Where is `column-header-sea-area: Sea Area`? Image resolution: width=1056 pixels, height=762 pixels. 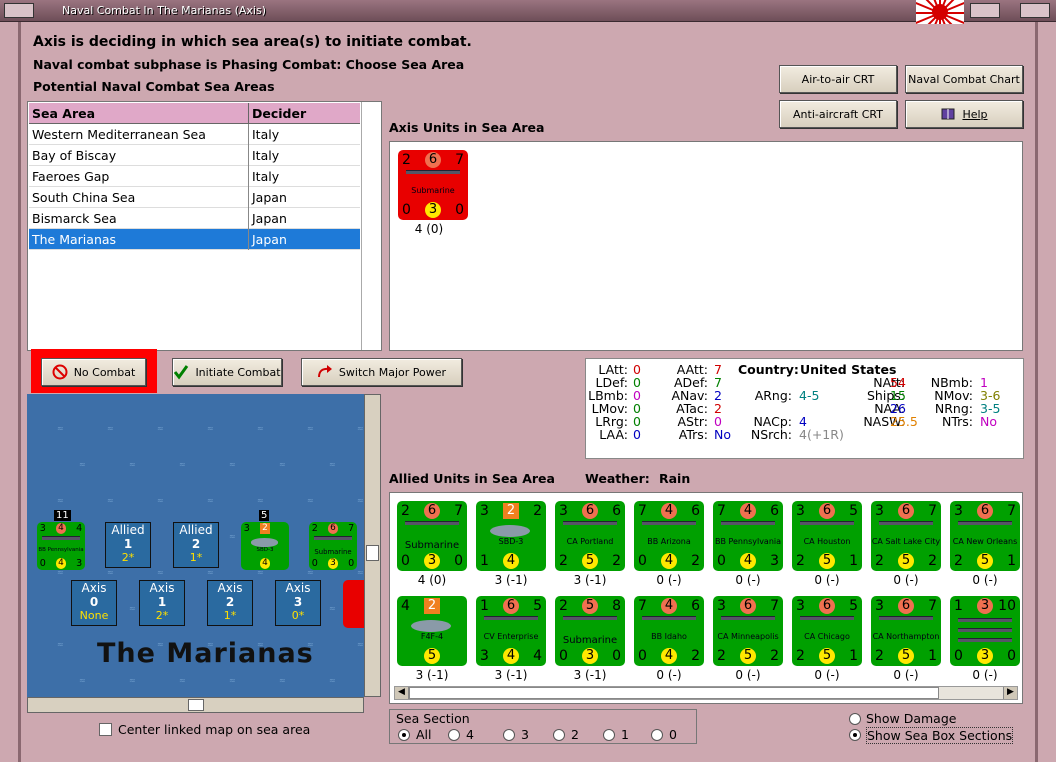 column-header-sea-area: Sea Area is located at coordinates (63, 113).